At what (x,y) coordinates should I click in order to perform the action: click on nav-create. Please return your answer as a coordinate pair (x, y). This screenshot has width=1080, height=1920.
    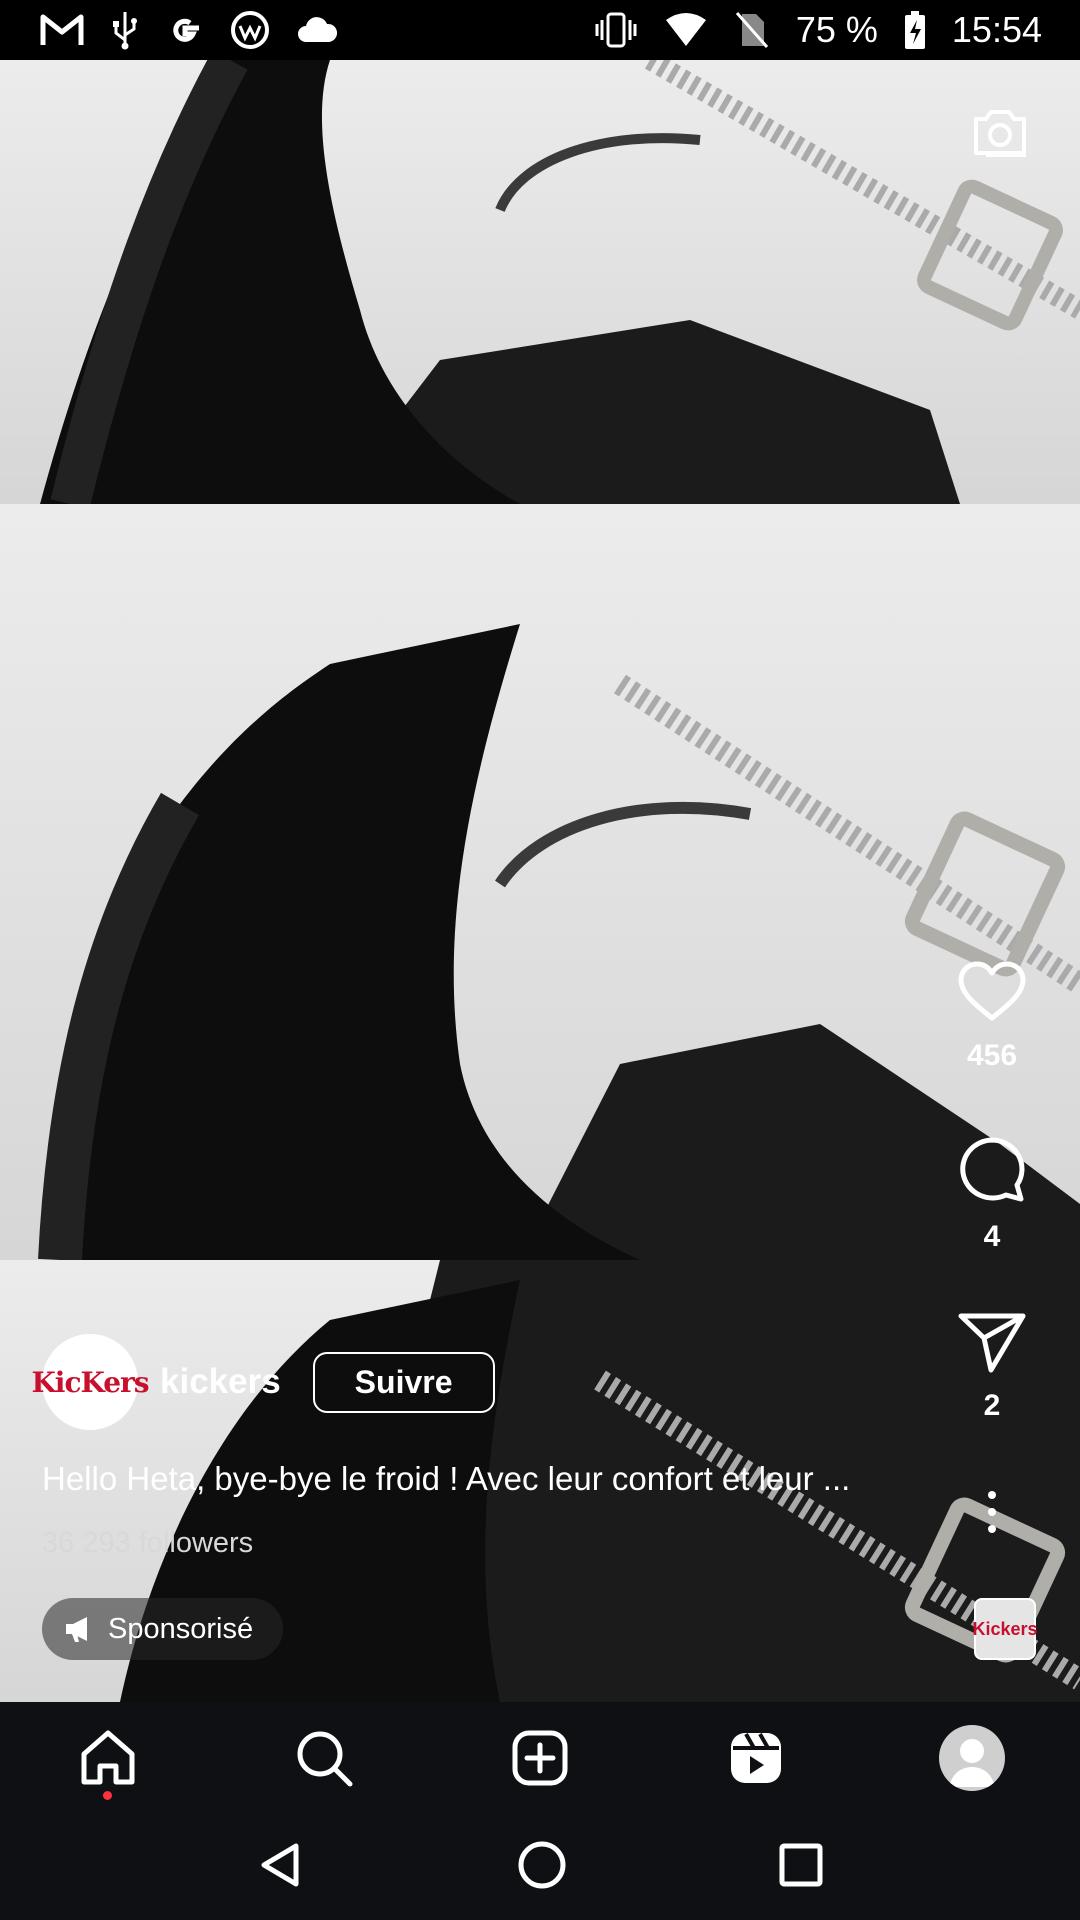
    Looking at the image, I should click on (540, 1758).